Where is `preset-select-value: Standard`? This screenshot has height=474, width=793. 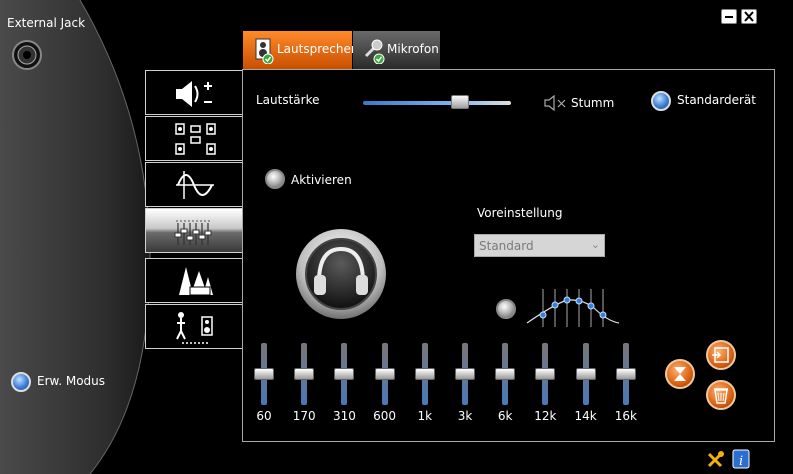
preset-select-value: Standard is located at coordinates (506, 246).